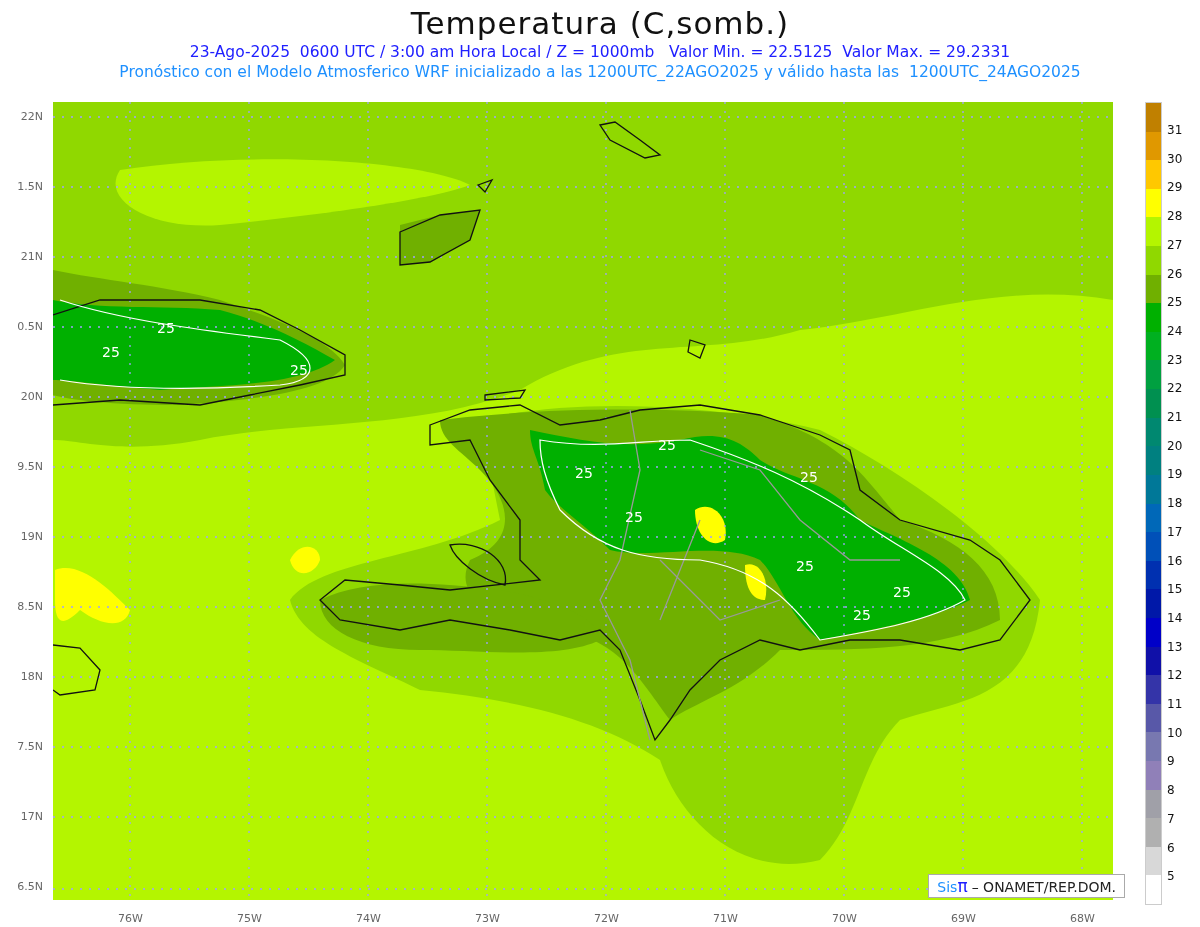 The width and height of the screenshot is (1200, 927). I want to click on color-scale-label: 9, so click(1171, 762).